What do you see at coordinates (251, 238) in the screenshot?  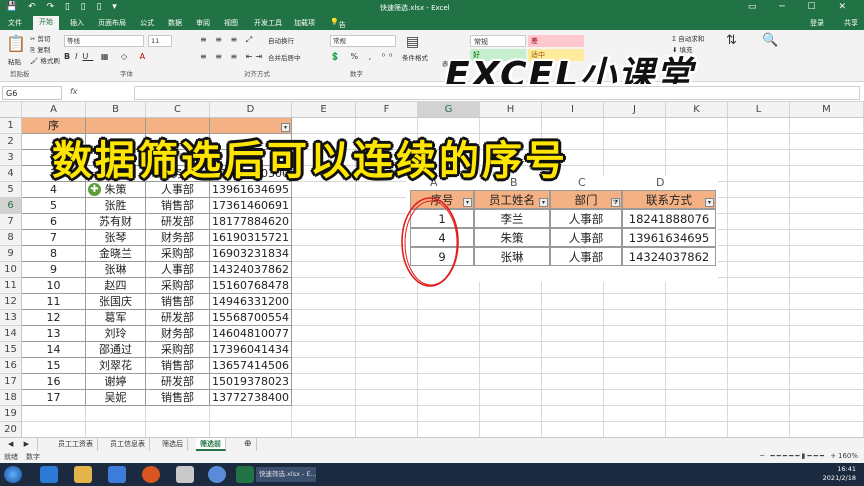 I see `grid-cell: 16190315721` at bounding box center [251, 238].